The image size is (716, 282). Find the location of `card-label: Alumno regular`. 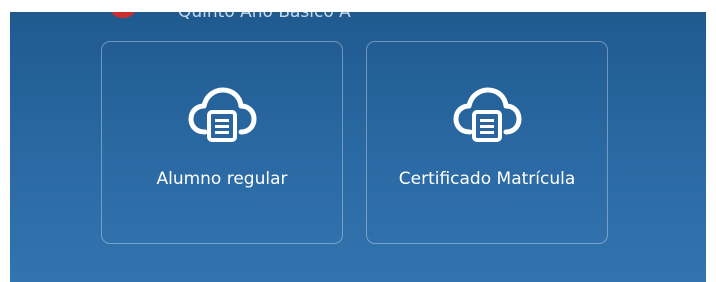

card-label: Alumno regular is located at coordinates (222, 179).